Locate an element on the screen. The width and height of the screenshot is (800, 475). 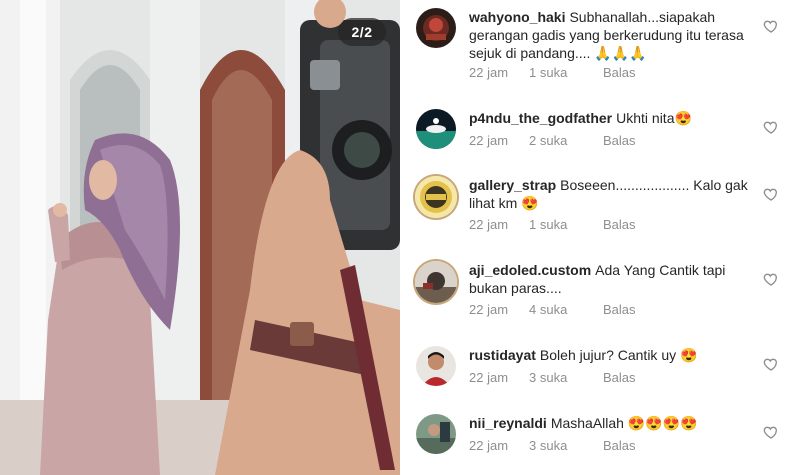
comment-meta: 22 jam 2 suka Balas is located at coordinates (552, 140).